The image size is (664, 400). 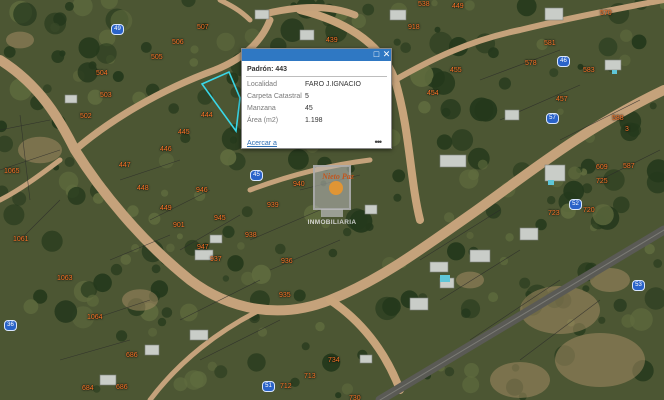 I want to click on field-name: Carpeta Catastral, so click(x=274, y=96).